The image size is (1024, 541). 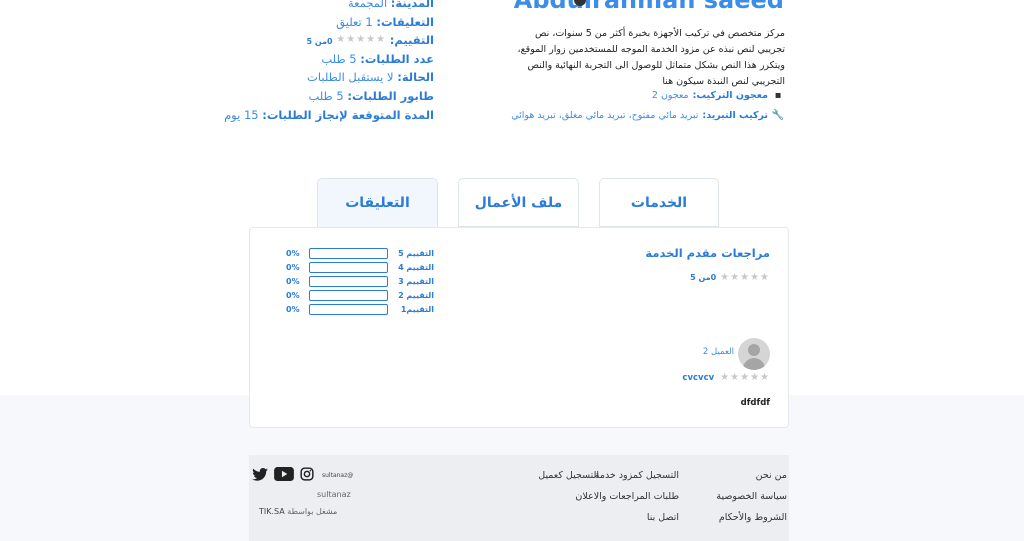 I want to click on rating-label: التقييم 3, so click(x=416, y=281).